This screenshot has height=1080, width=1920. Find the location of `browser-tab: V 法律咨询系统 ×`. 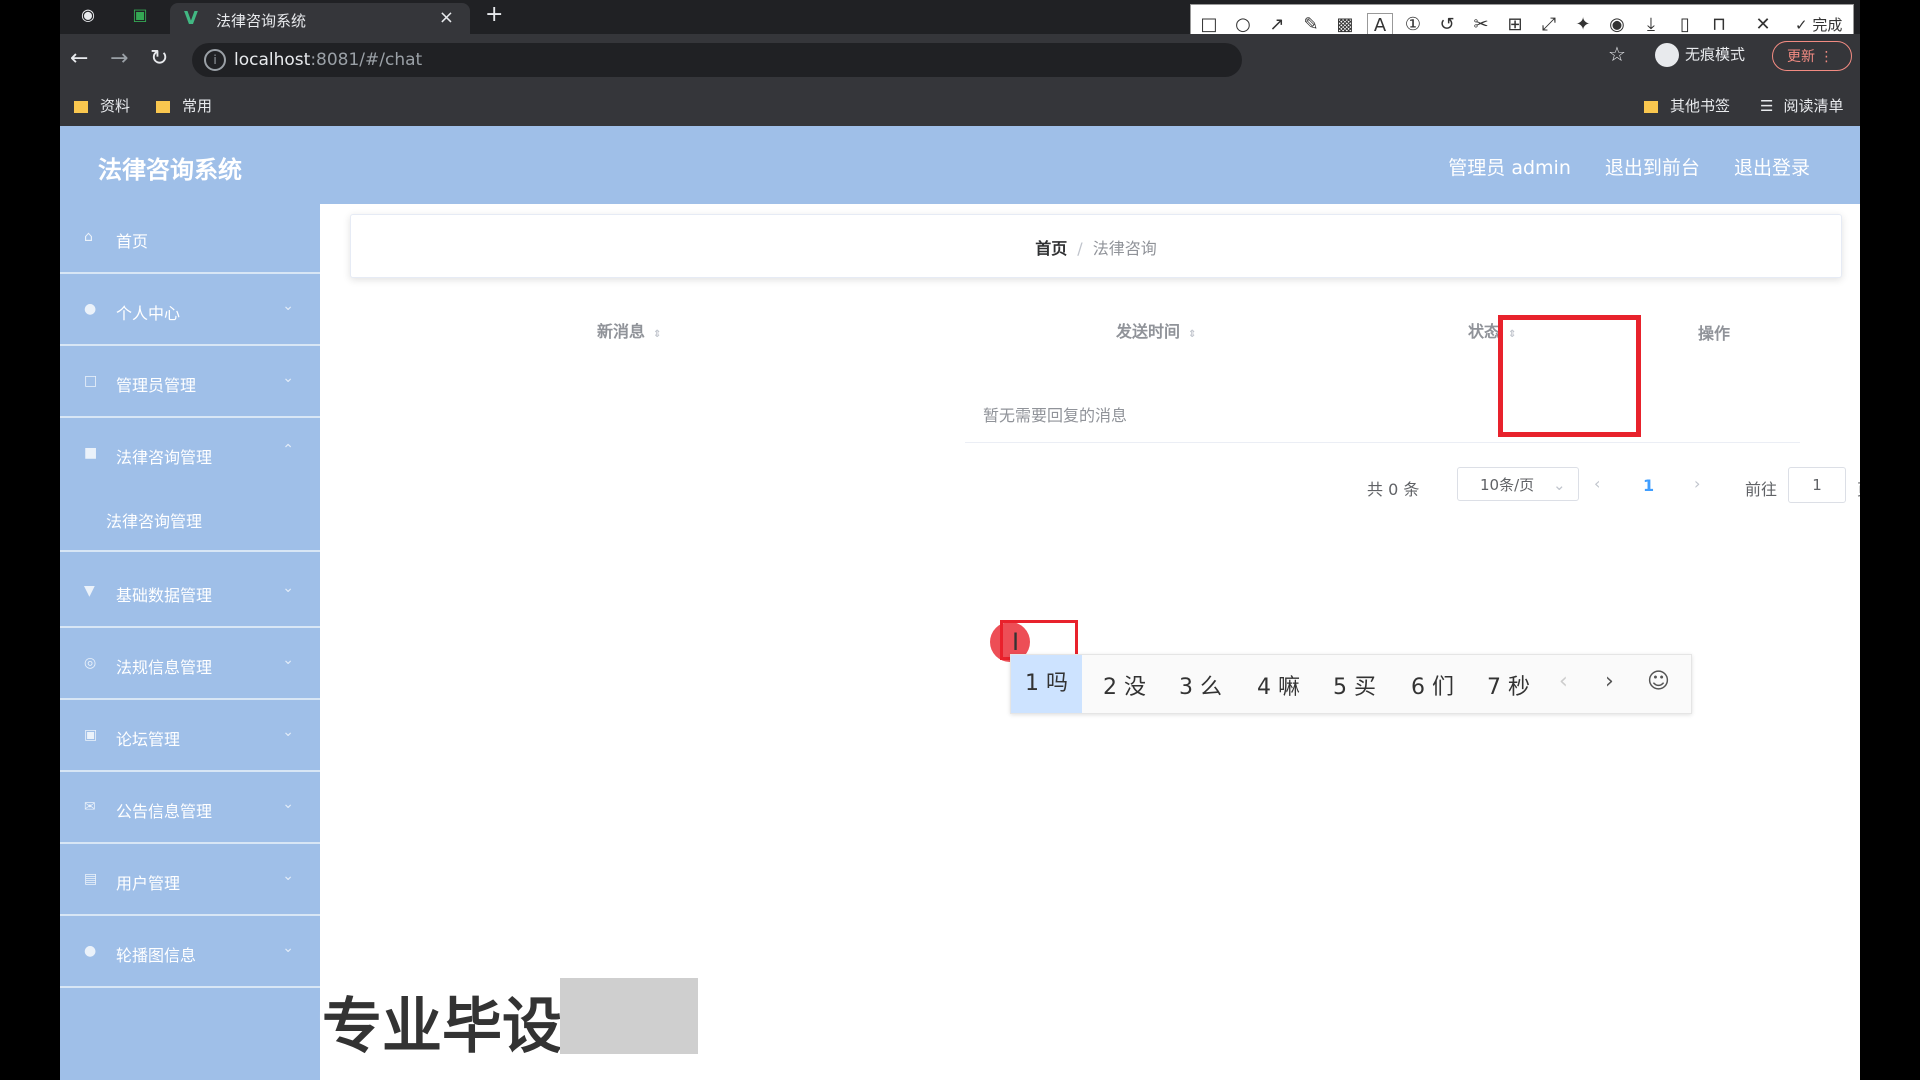

browser-tab: V 法律咨询系统 × is located at coordinates (320, 18).